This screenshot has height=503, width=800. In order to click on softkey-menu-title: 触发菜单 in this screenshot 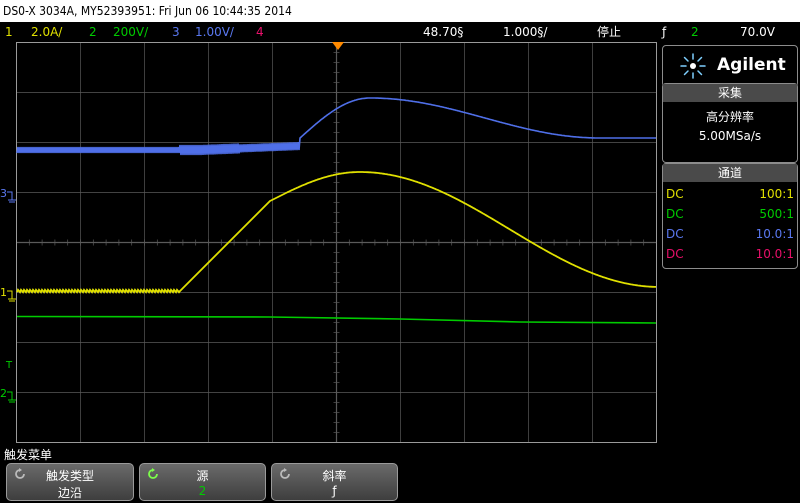, I will do `click(28, 455)`.